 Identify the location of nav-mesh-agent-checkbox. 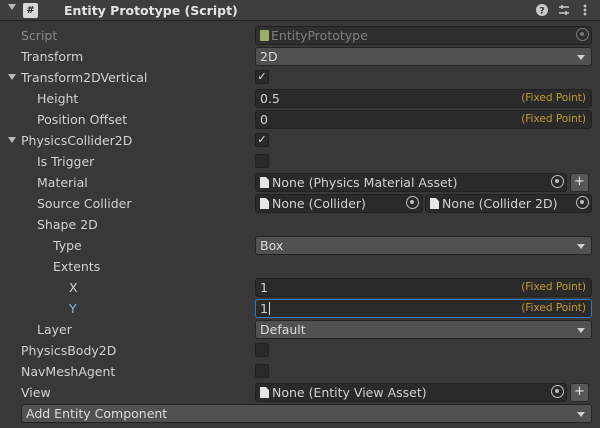
(262, 371).